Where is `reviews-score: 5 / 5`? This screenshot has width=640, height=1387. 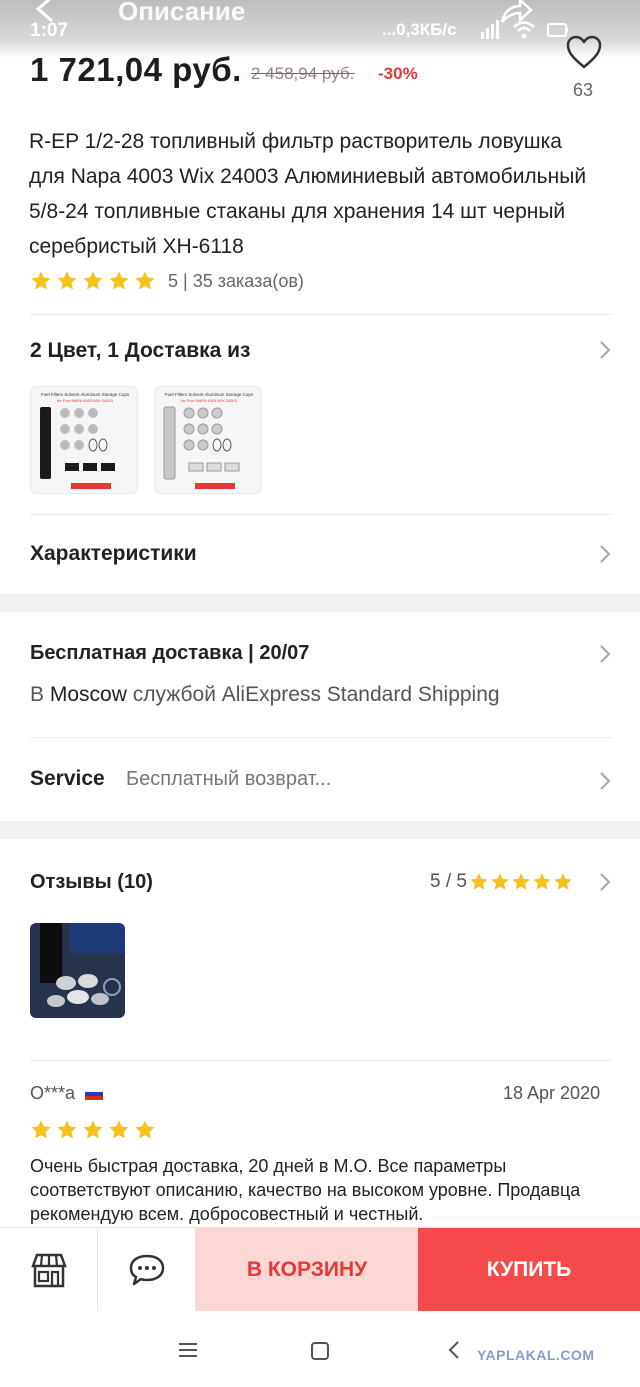 reviews-score: 5 / 5 is located at coordinates (501, 882).